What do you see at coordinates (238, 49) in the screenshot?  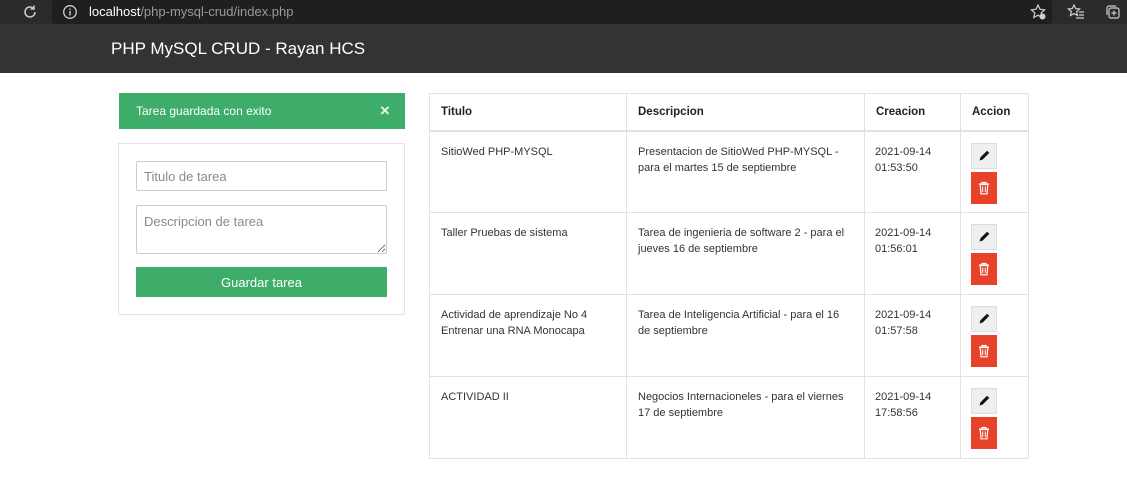 I see `navbar-brand: PHP MySQL CRUD - Rayan HCS` at bounding box center [238, 49].